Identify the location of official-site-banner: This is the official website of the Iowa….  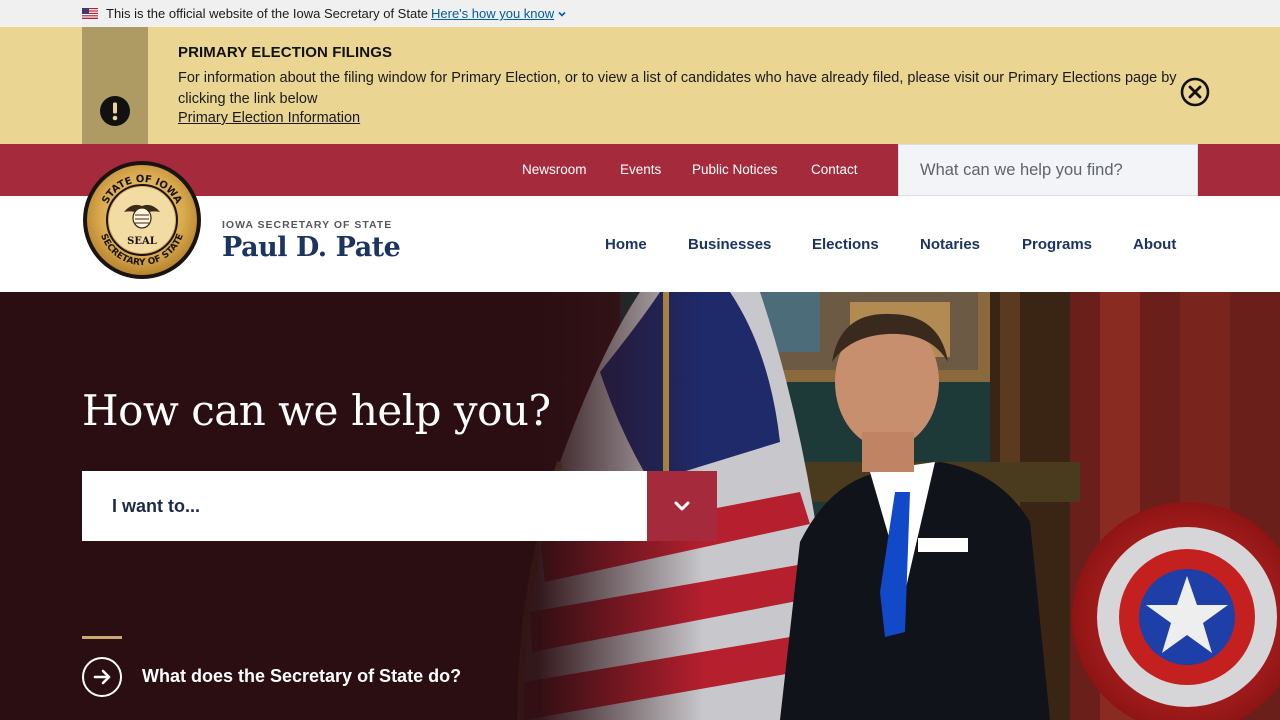
(640, 13).